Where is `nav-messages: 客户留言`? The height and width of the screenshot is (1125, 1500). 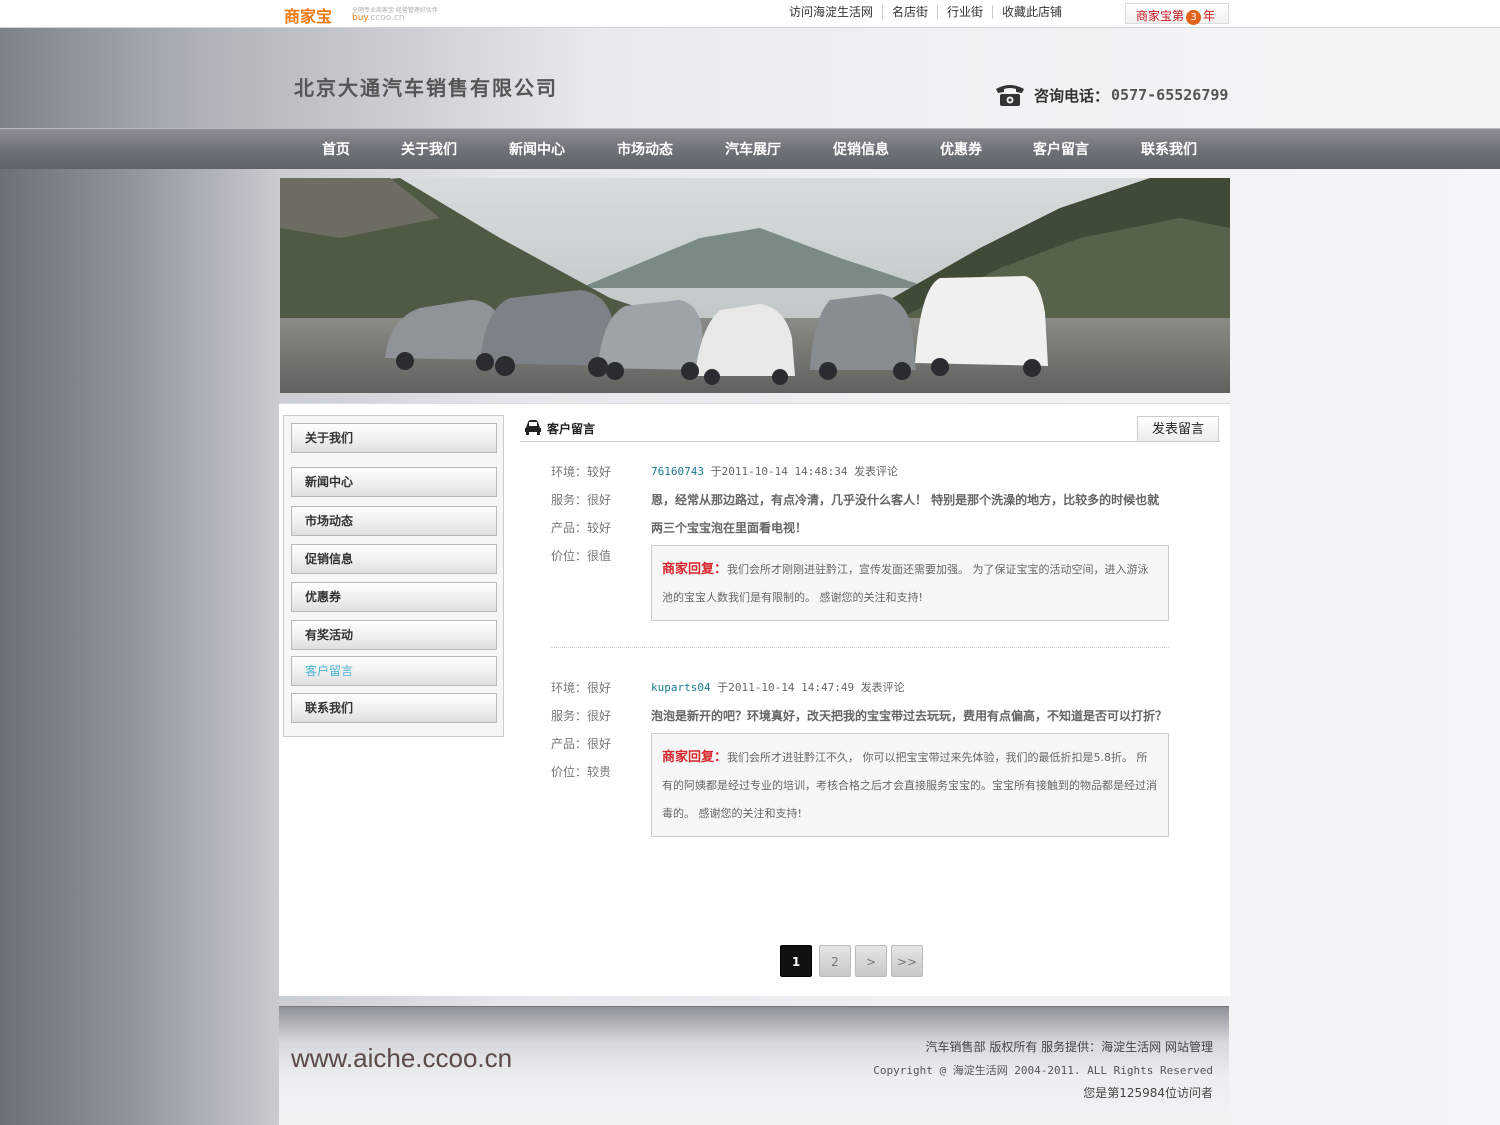
nav-messages: 客户留言 is located at coordinates (1061, 149).